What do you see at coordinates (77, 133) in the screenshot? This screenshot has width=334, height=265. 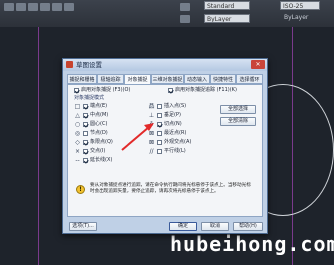 I see `node-icon: ◎` at bounding box center [77, 133].